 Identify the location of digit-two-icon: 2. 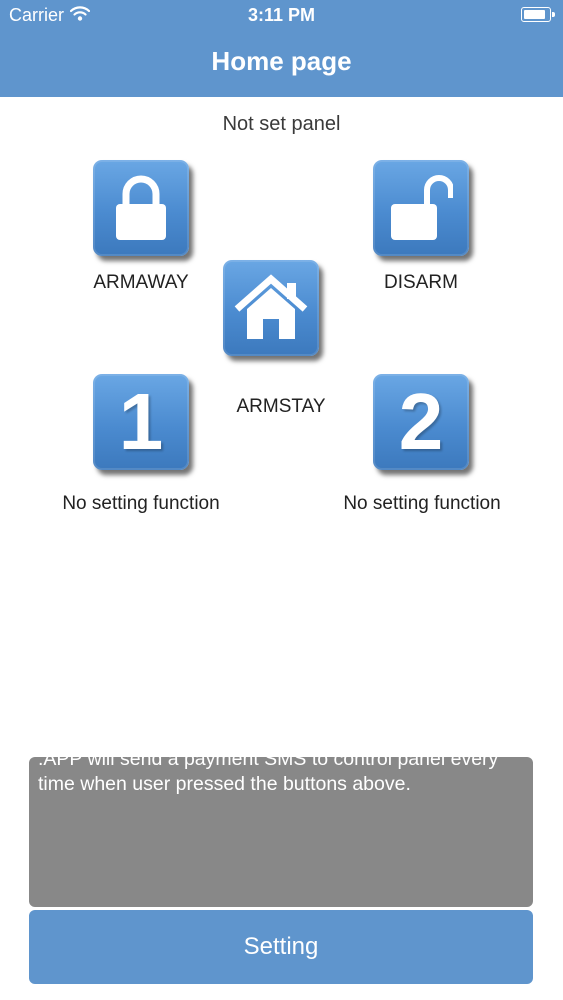
(421, 421).